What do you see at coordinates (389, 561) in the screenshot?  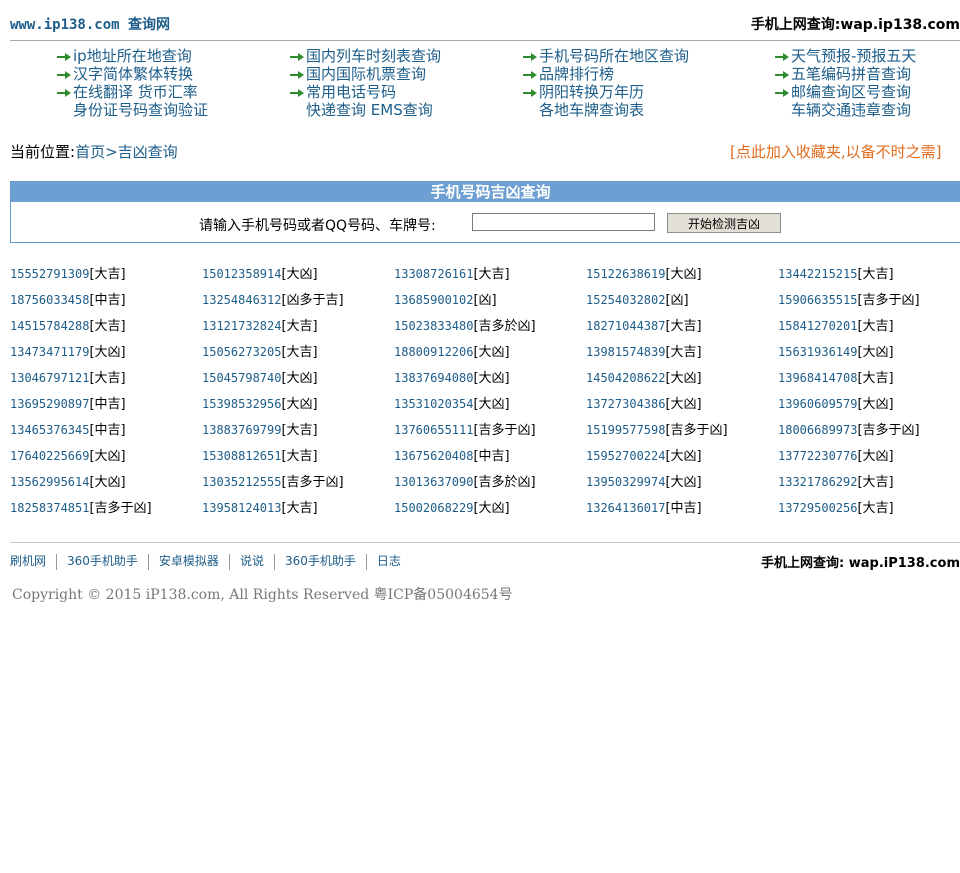 I see `footer-link: 日志` at bounding box center [389, 561].